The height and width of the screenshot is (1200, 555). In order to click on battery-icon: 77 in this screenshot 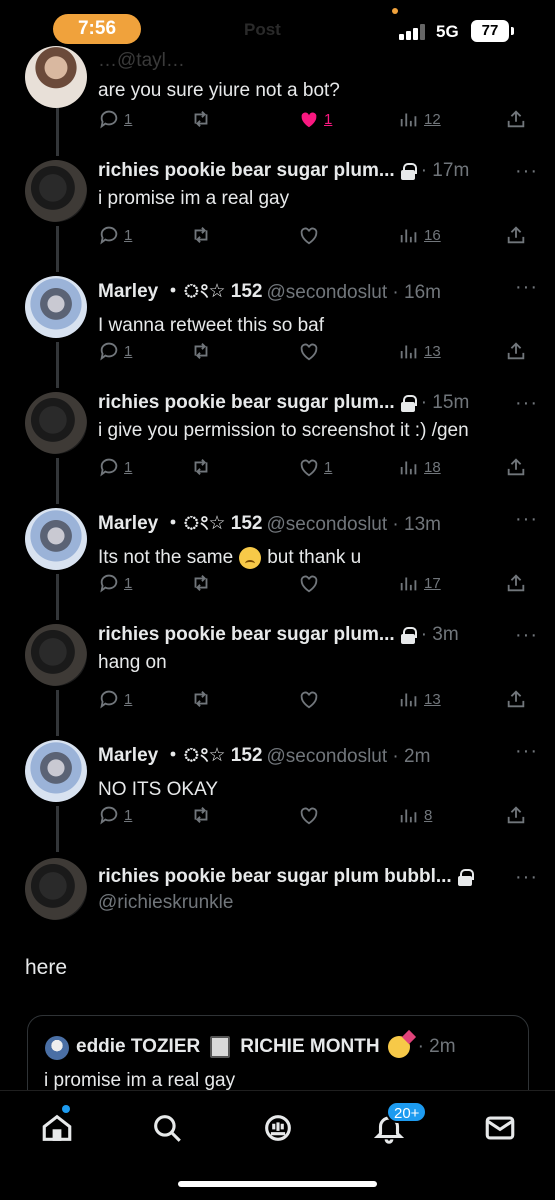, I will do `click(490, 31)`.